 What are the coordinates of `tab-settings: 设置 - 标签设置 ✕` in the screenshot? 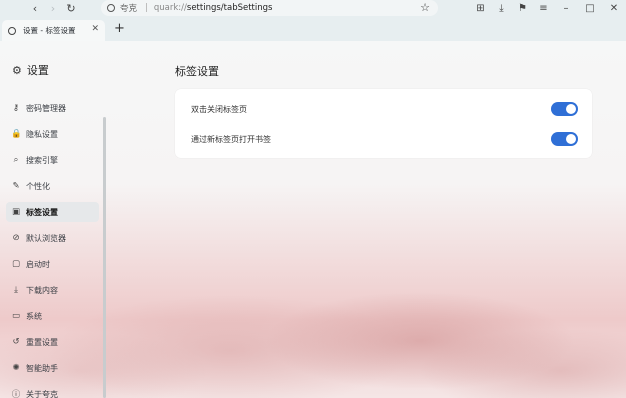 It's located at (53, 30).